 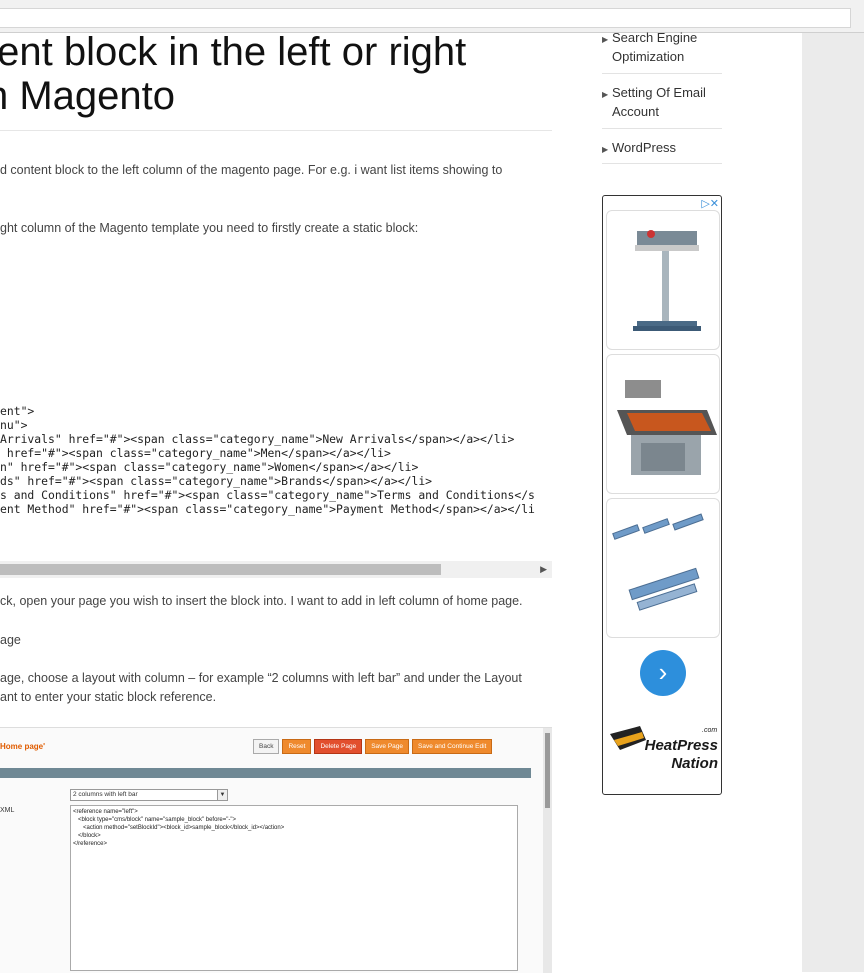 What do you see at coordinates (10, 640) in the screenshot?
I see `paragraph-page: age` at bounding box center [10, 640].